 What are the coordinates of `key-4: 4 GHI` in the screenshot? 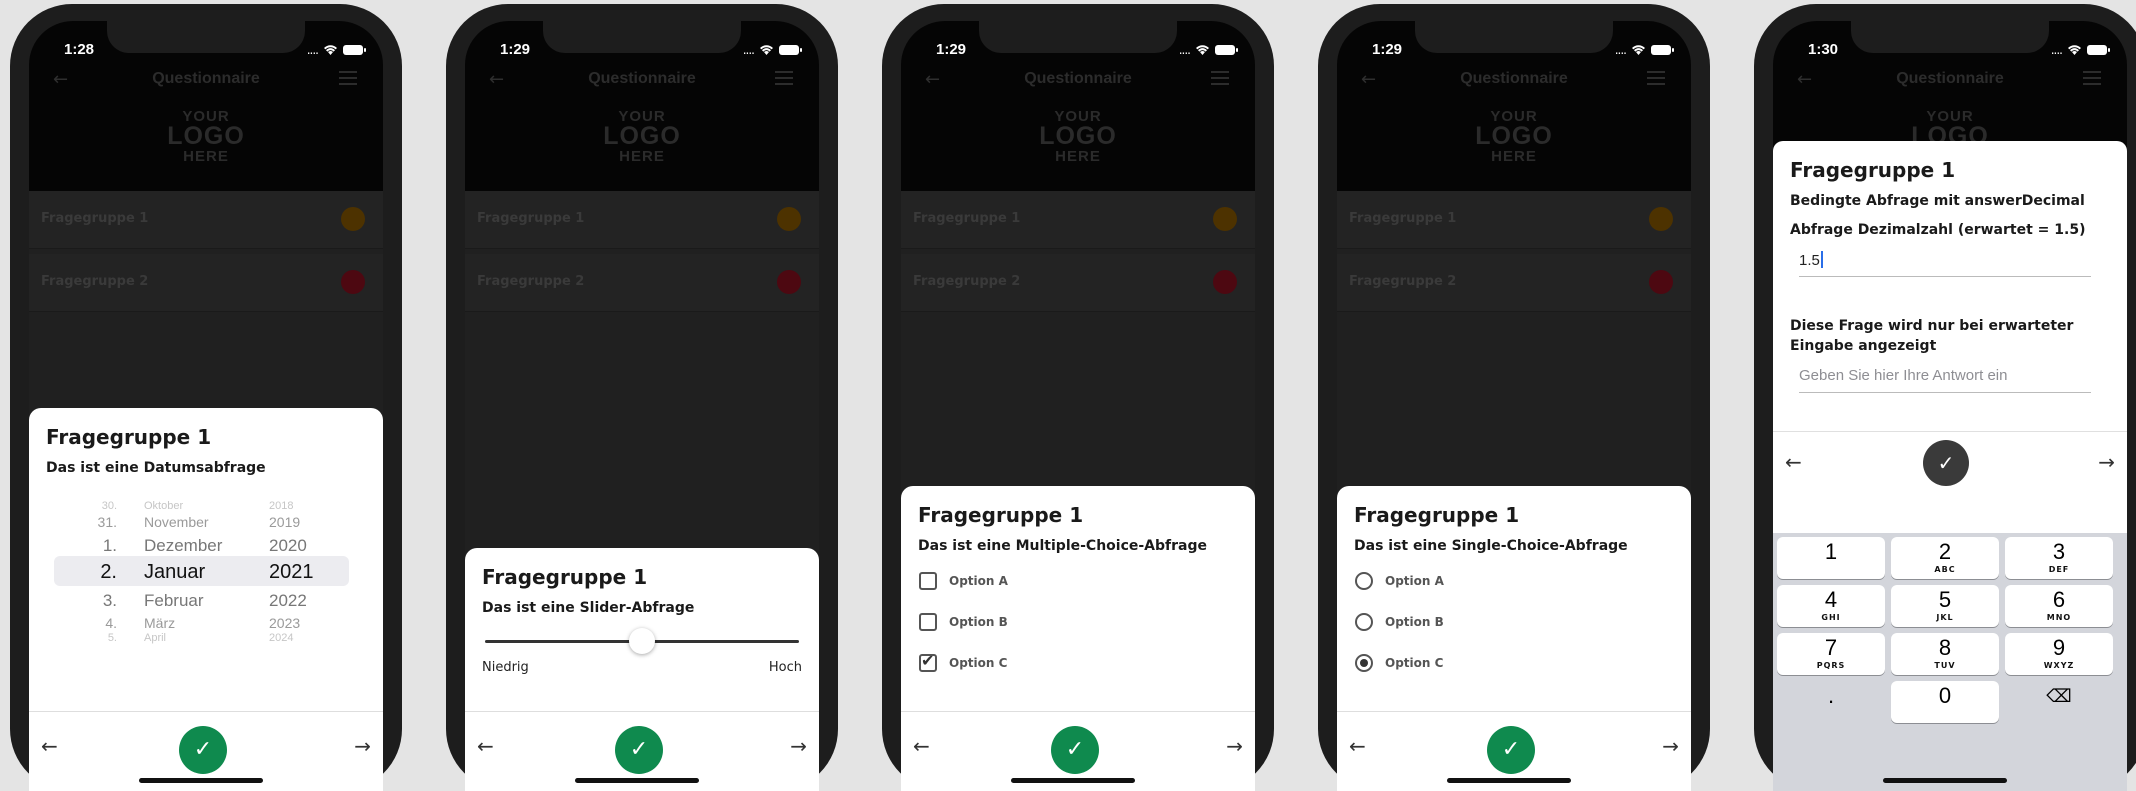 It's located at (1831, 606).